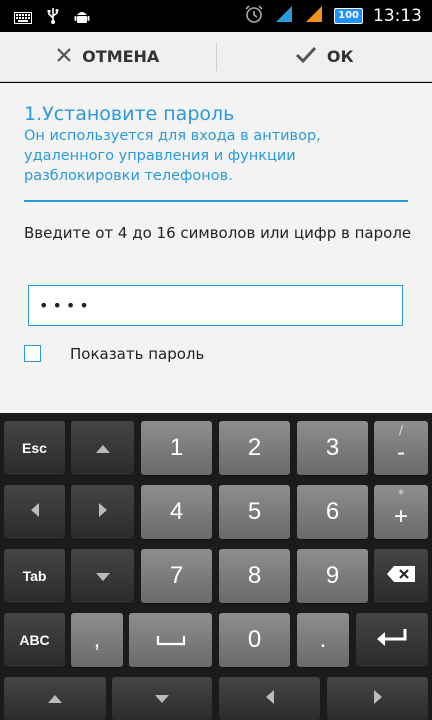 The width and height of the screenshot is (432, 720). What do you see at coordinates (348, 16) in the screenshot?
I see `battery-icon: 100` at bounding box center [348, 16].